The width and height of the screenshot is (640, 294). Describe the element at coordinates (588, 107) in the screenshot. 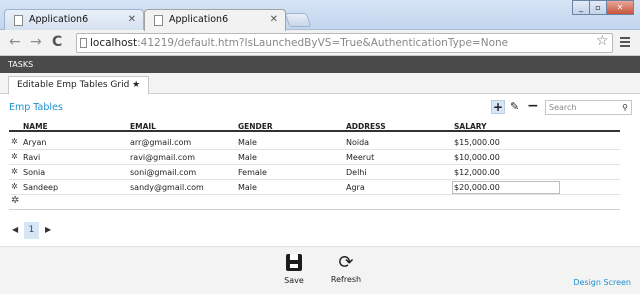

I see `search-input: Search ⚲` at that location.